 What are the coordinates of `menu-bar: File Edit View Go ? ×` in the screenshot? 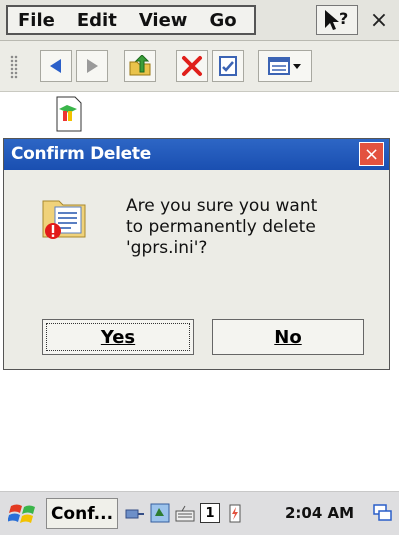 It's located at (199, 20).